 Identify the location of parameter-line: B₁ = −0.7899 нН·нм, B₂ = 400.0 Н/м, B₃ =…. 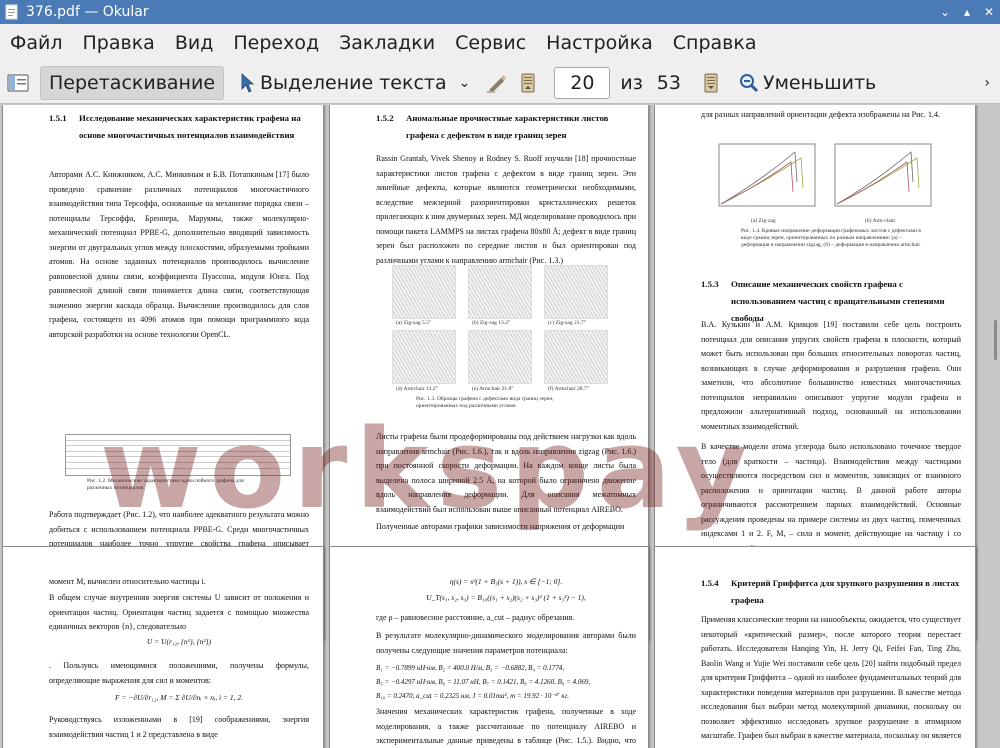
(470, 668).